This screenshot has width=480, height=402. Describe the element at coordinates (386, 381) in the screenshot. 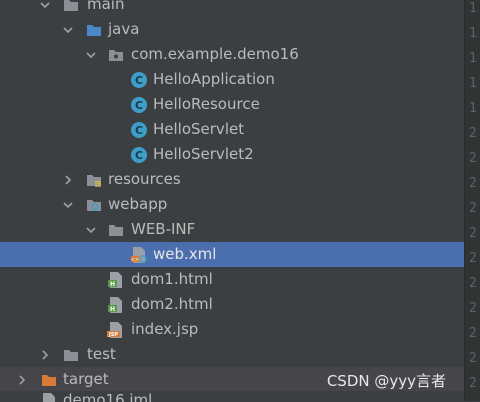

I see `watermark: CSDN @yyy言者` at that location.